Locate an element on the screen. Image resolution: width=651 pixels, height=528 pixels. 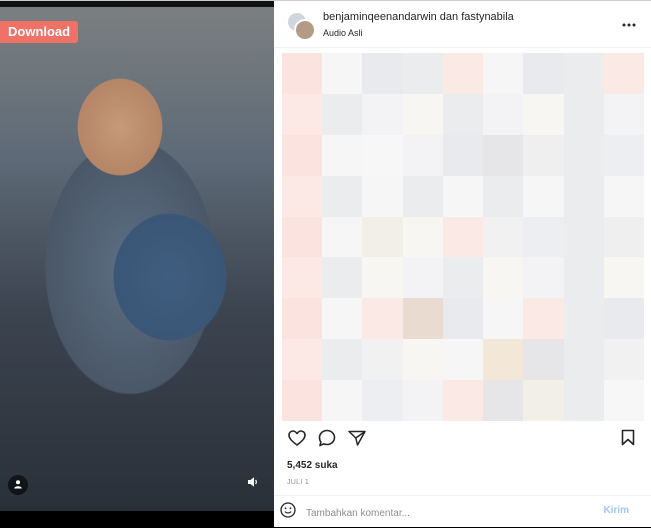
post-authors: benjaminqeenandarwin dan fastynabila is located at coordinates (418, 17).